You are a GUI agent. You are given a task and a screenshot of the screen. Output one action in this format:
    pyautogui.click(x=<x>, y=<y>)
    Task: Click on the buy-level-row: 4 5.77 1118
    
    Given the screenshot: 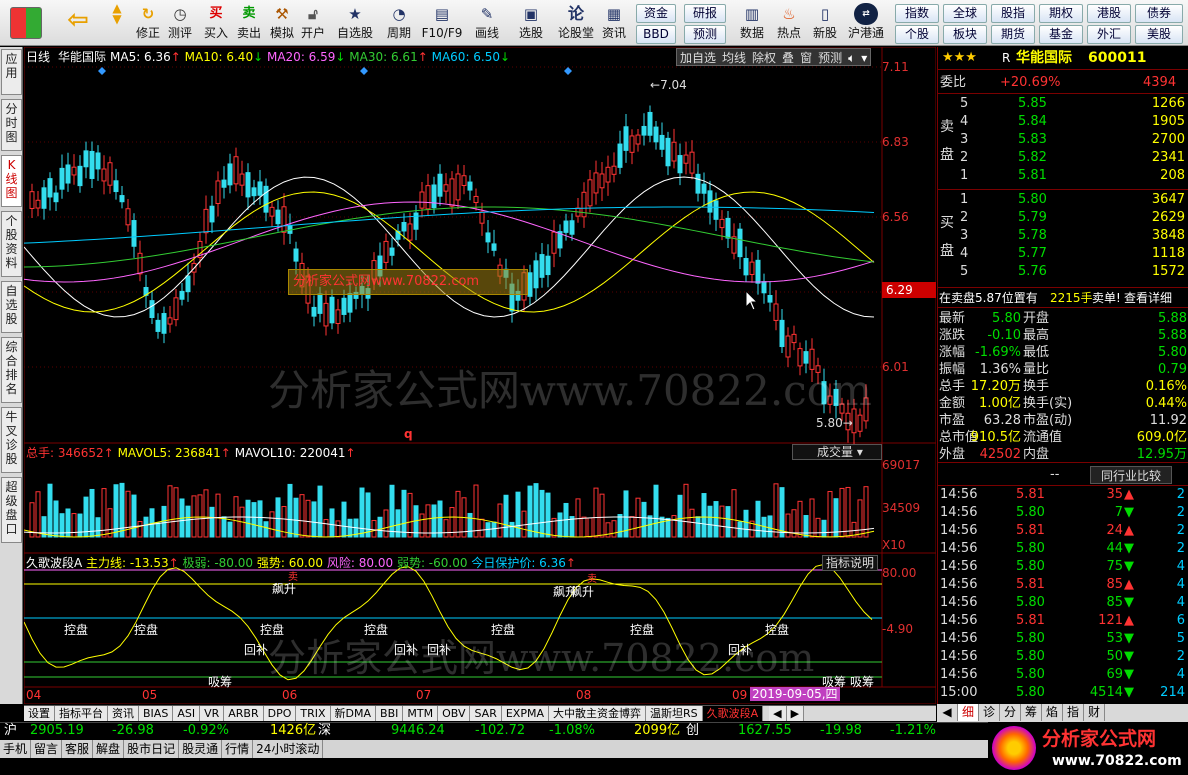 What is the action you would take?
    pyautogui.click(x=1063, y=254)
    